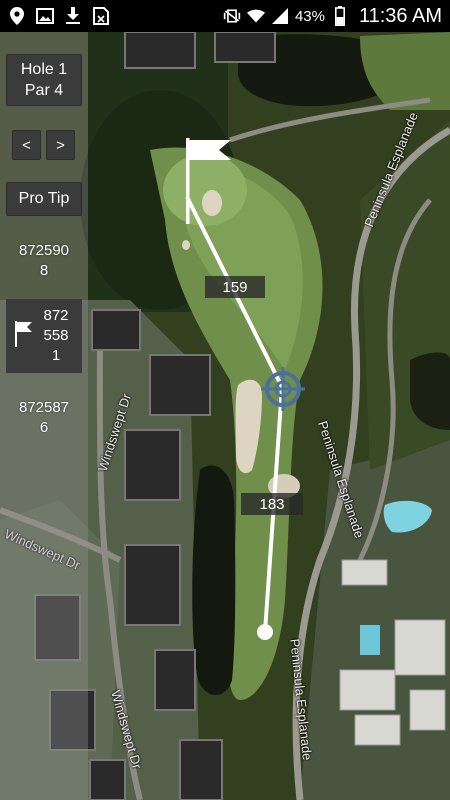  Describe the element at coordinates (44, 407) in the screenshot. I see `distance-front-line1: 872587` at that location.